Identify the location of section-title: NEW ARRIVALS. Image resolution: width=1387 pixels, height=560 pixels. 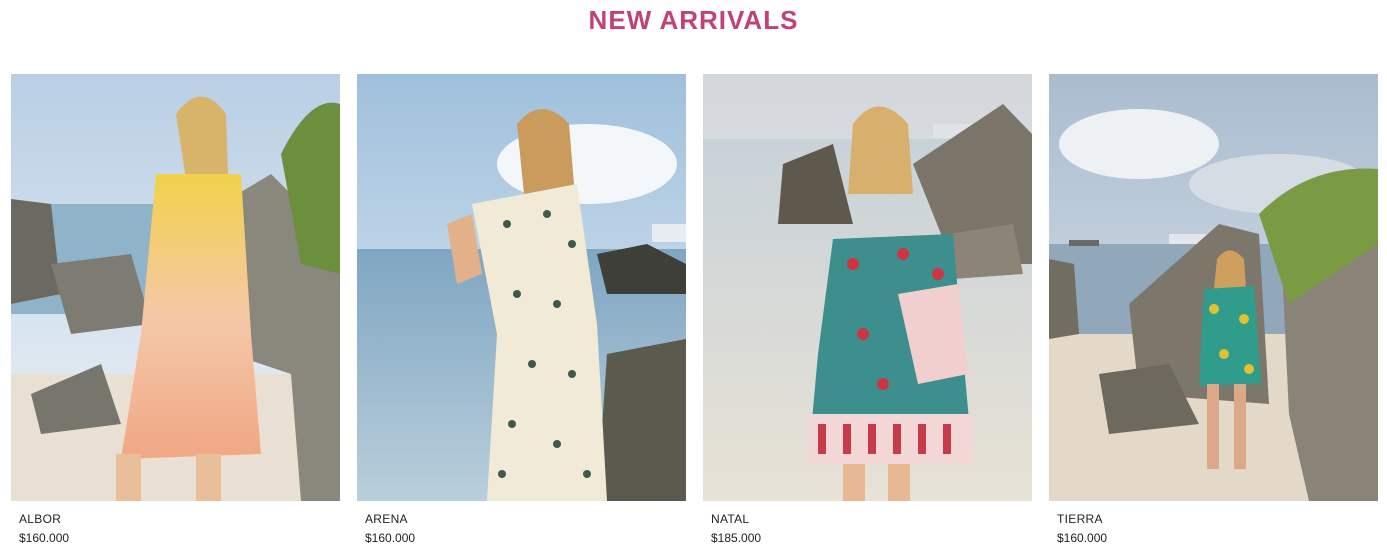
(693, 20).